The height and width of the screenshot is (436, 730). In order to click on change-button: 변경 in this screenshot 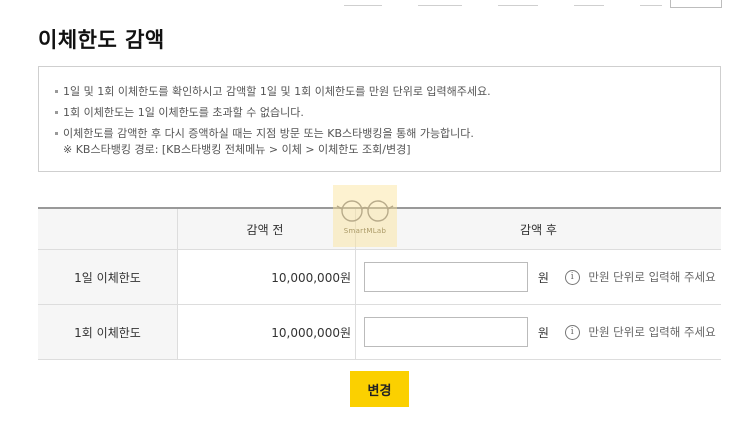, I will do `click(379, 389)`.